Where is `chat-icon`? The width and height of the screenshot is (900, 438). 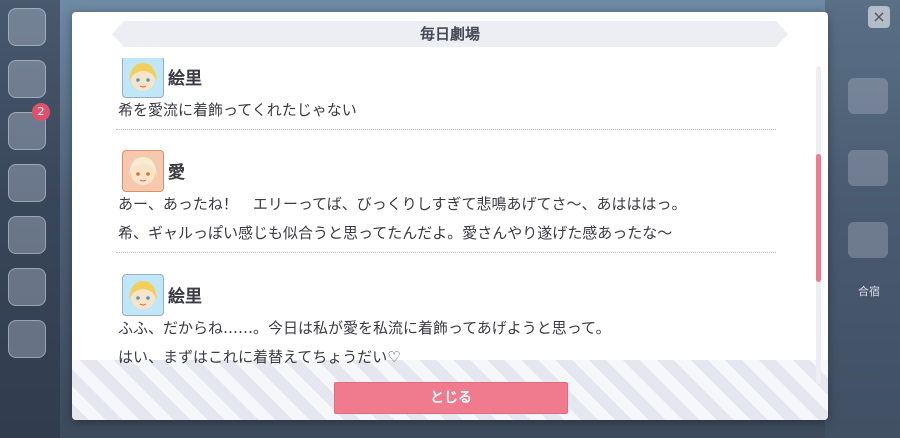 chat-icon is located at coordinates (27, 79).